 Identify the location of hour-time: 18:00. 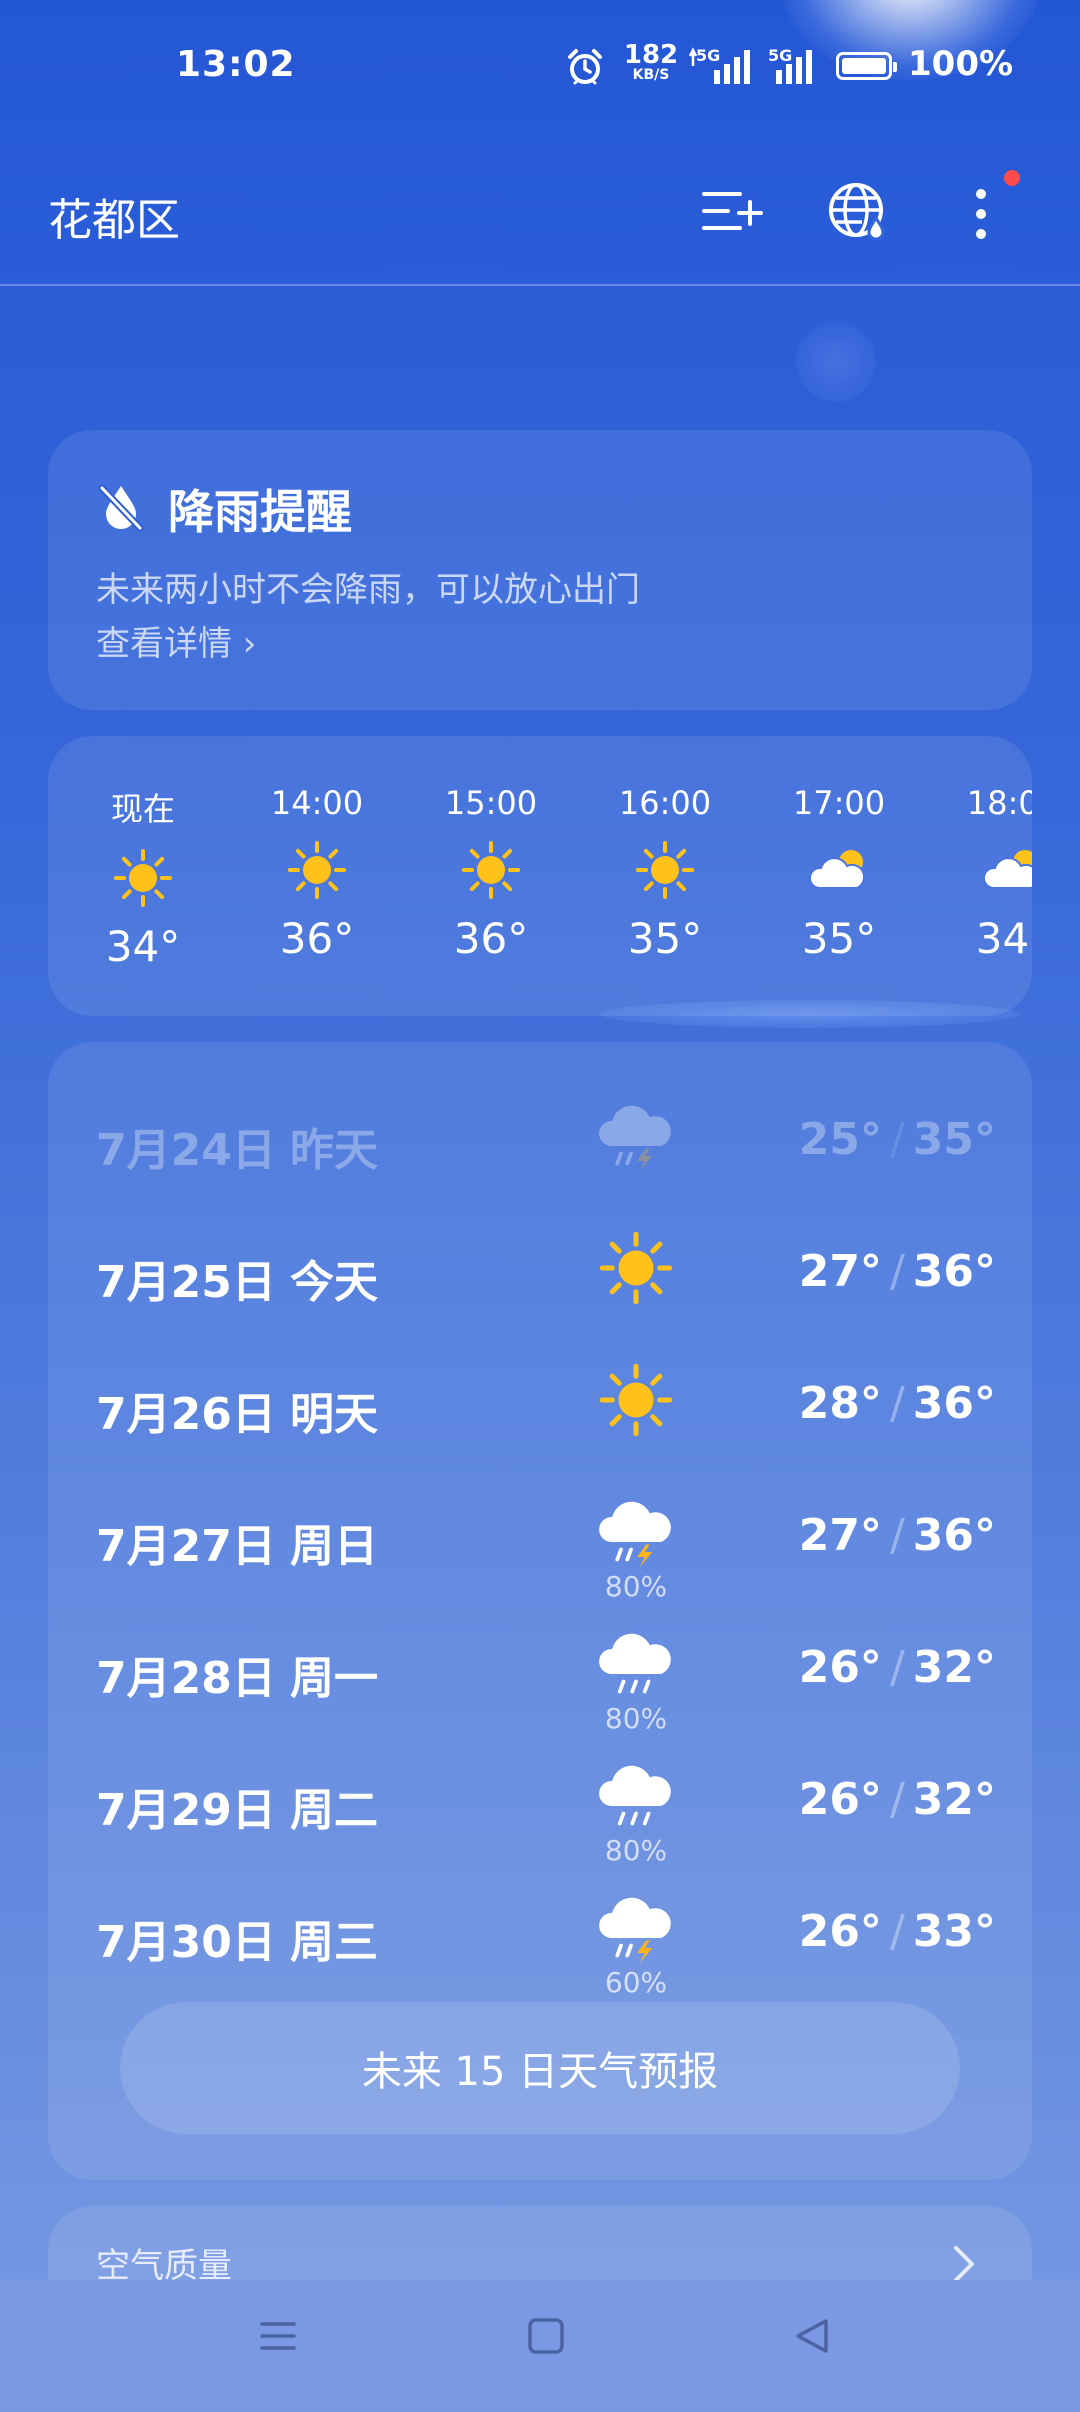
(999, 803).